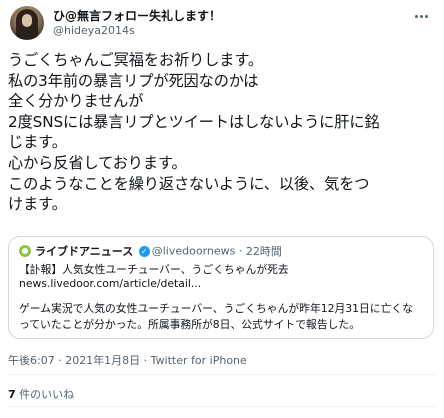  I want to click on likes-label: 件のいいね, so click(47, 394).